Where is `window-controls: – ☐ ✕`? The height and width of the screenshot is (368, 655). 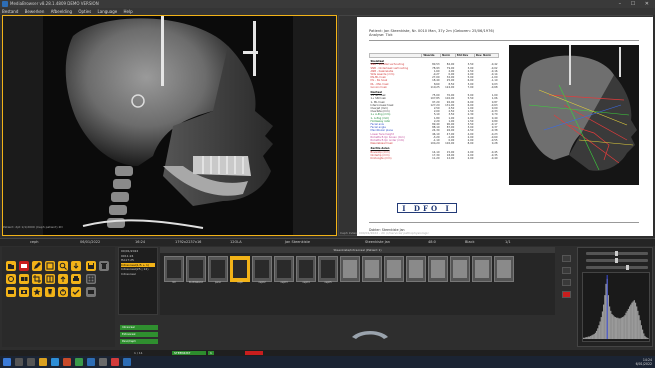
window-controls: – ☐ ✕ is located at coordinates (636, 4).